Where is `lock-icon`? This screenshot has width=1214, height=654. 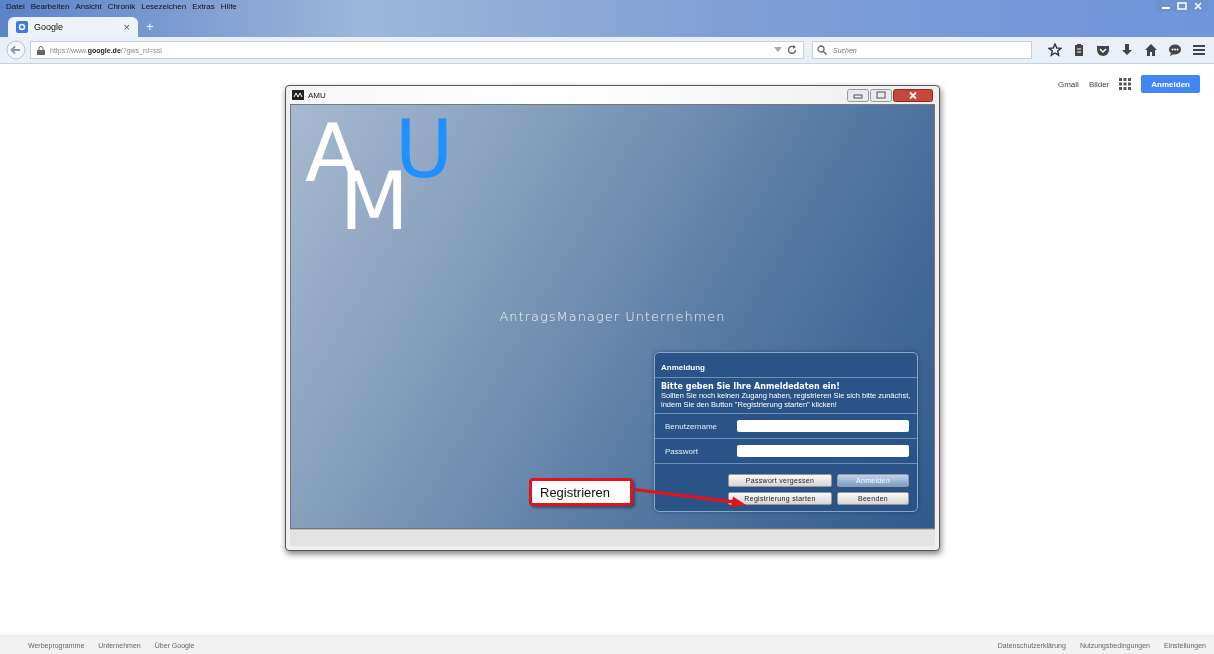 lock-icon is located at coordinates (41, 50).